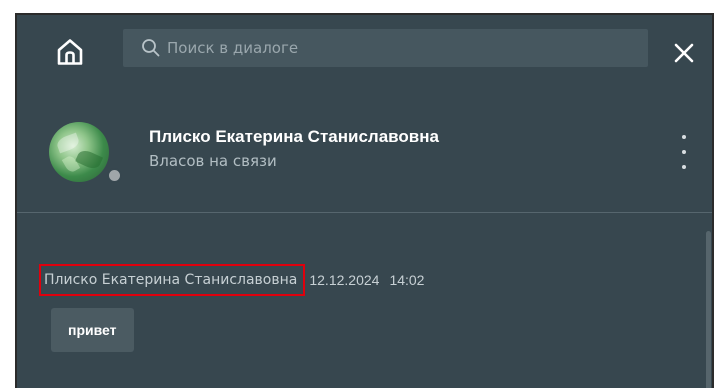 Image resolution: width=717 pixels, height=388 pixels. Describe the element at coordinates (79, 152) in the screenshot. I see `avatar` at that location.